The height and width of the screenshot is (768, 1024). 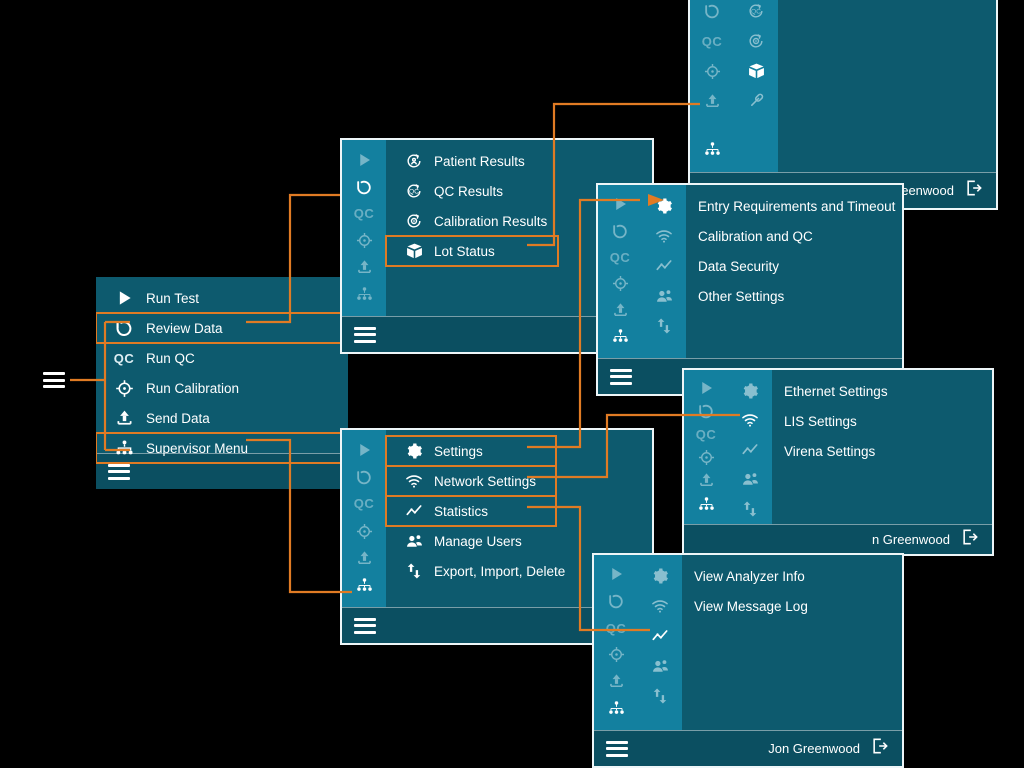 I want to click on menu-item-view-analyzer-info: View Analyzer Info, so click(x=792, y=576).